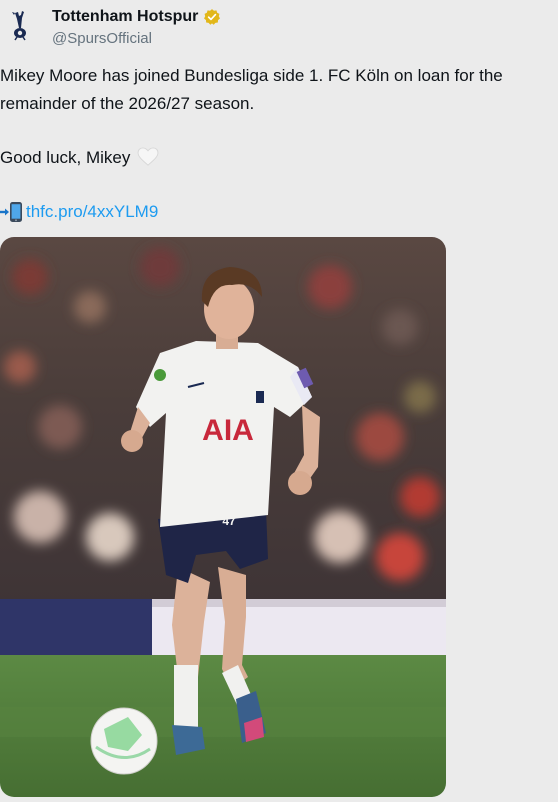 The width and height of the screenshot is (558, 802). I want to click on football, so click(124, 741).